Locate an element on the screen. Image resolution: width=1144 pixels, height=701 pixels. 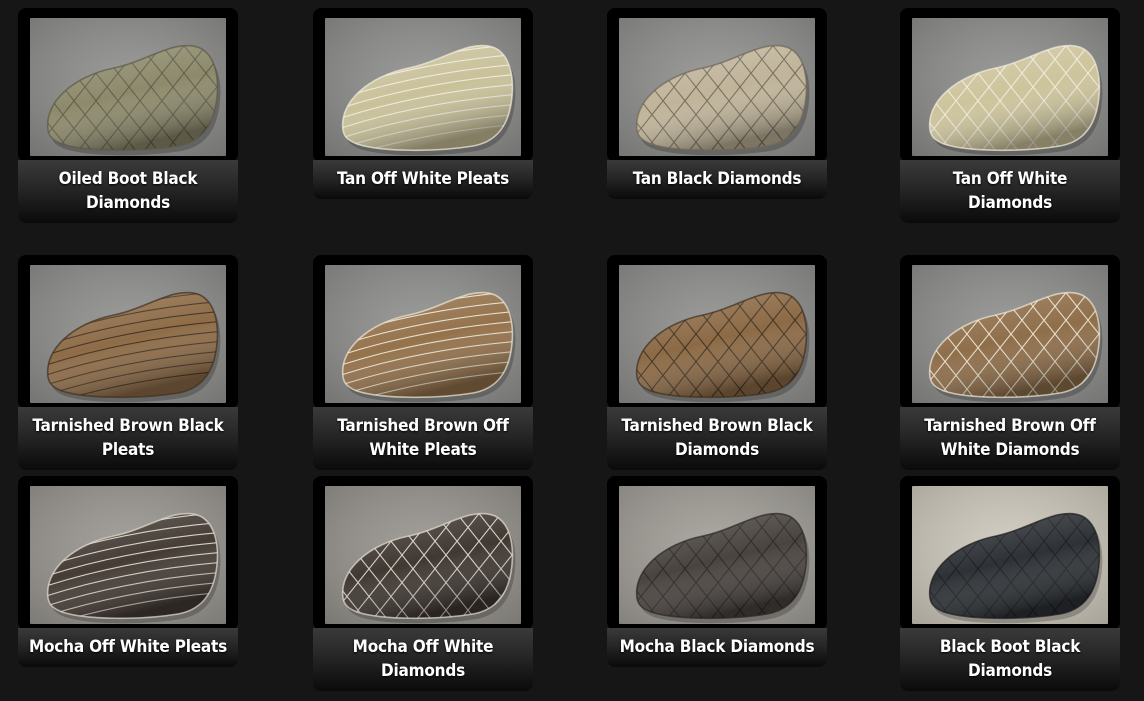
swatch-label: Mocha Off White Diamonds is located at coordinates (423, 659).